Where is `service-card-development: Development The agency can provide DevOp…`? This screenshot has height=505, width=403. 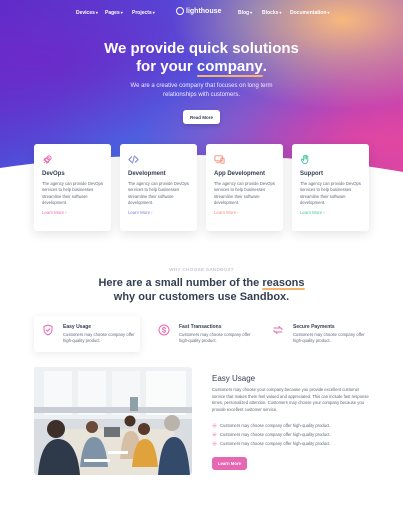
service-card-development: Development The agency can provide DevOp… is located at coordinates (158, 187).